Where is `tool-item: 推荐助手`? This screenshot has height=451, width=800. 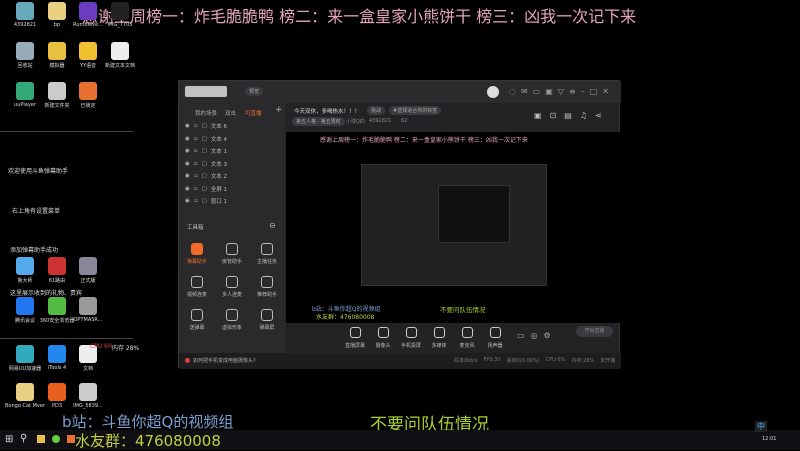
tool-item: 推荐助手 is located at coordinates (267, 287).